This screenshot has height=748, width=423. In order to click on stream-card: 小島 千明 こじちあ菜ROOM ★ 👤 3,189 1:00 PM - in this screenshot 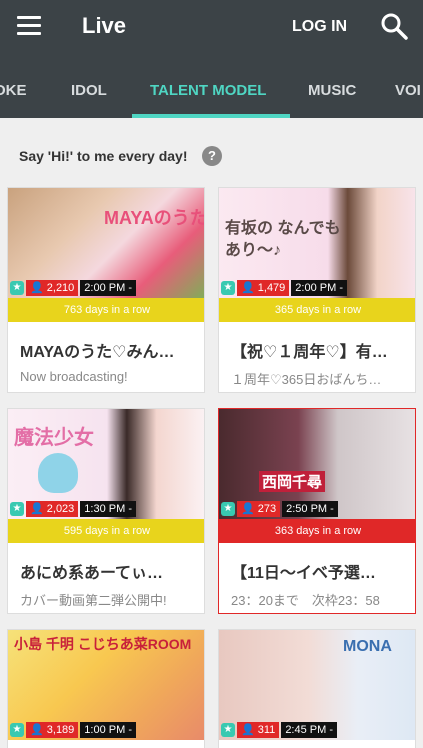, I will do `click(106, 688)`.